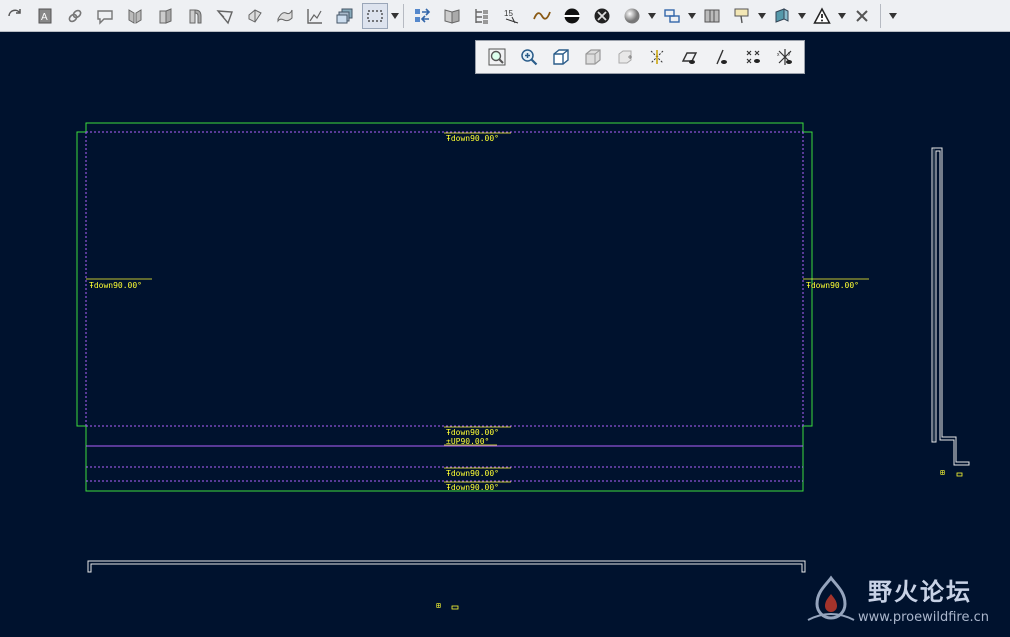 Image resolution: width=1010 pixels, height=637 pixels. What do you see at coordinates (672, 16) in the screenshot?
I see `layout-icon` at bounding box center [672, 16].